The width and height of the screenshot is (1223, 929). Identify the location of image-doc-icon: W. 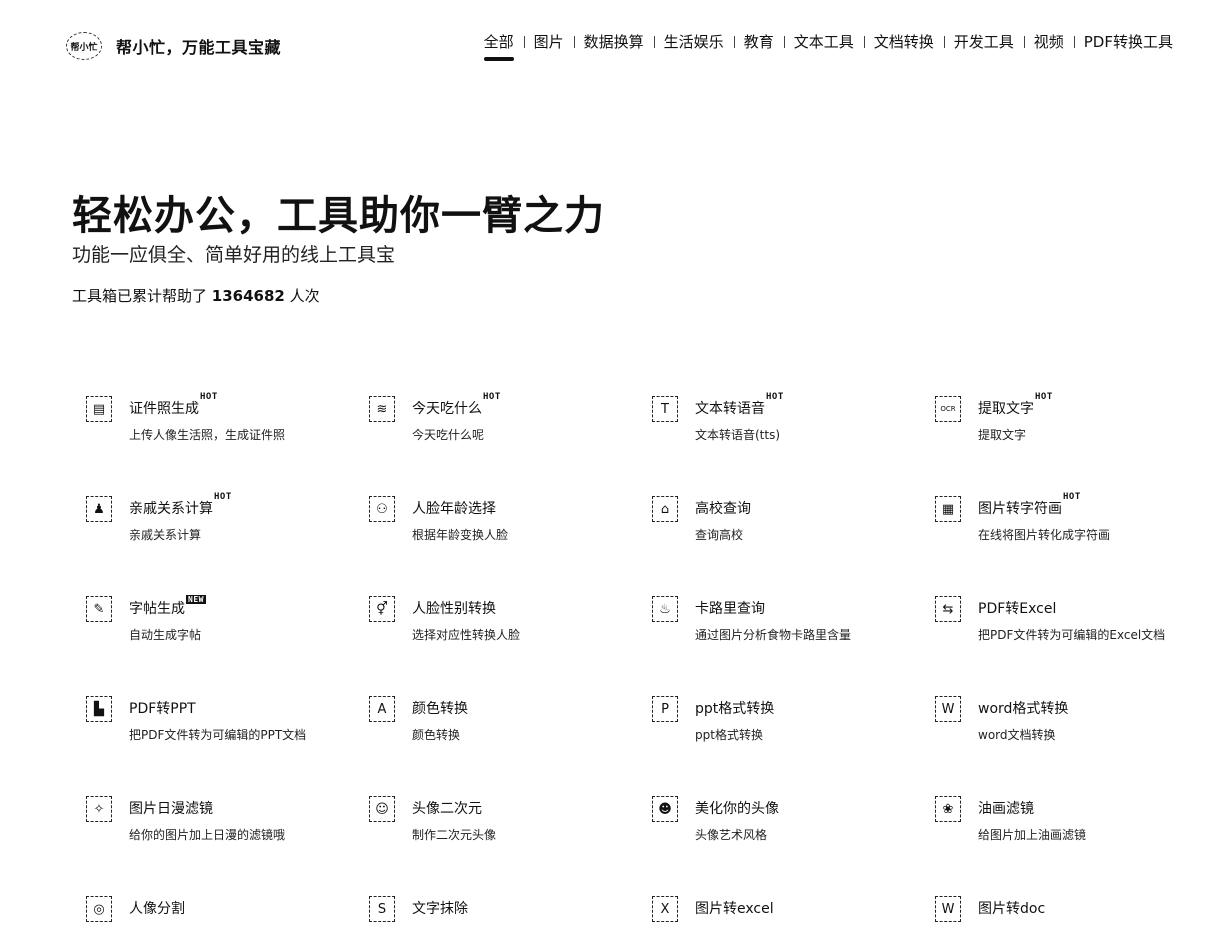
(948, 909).